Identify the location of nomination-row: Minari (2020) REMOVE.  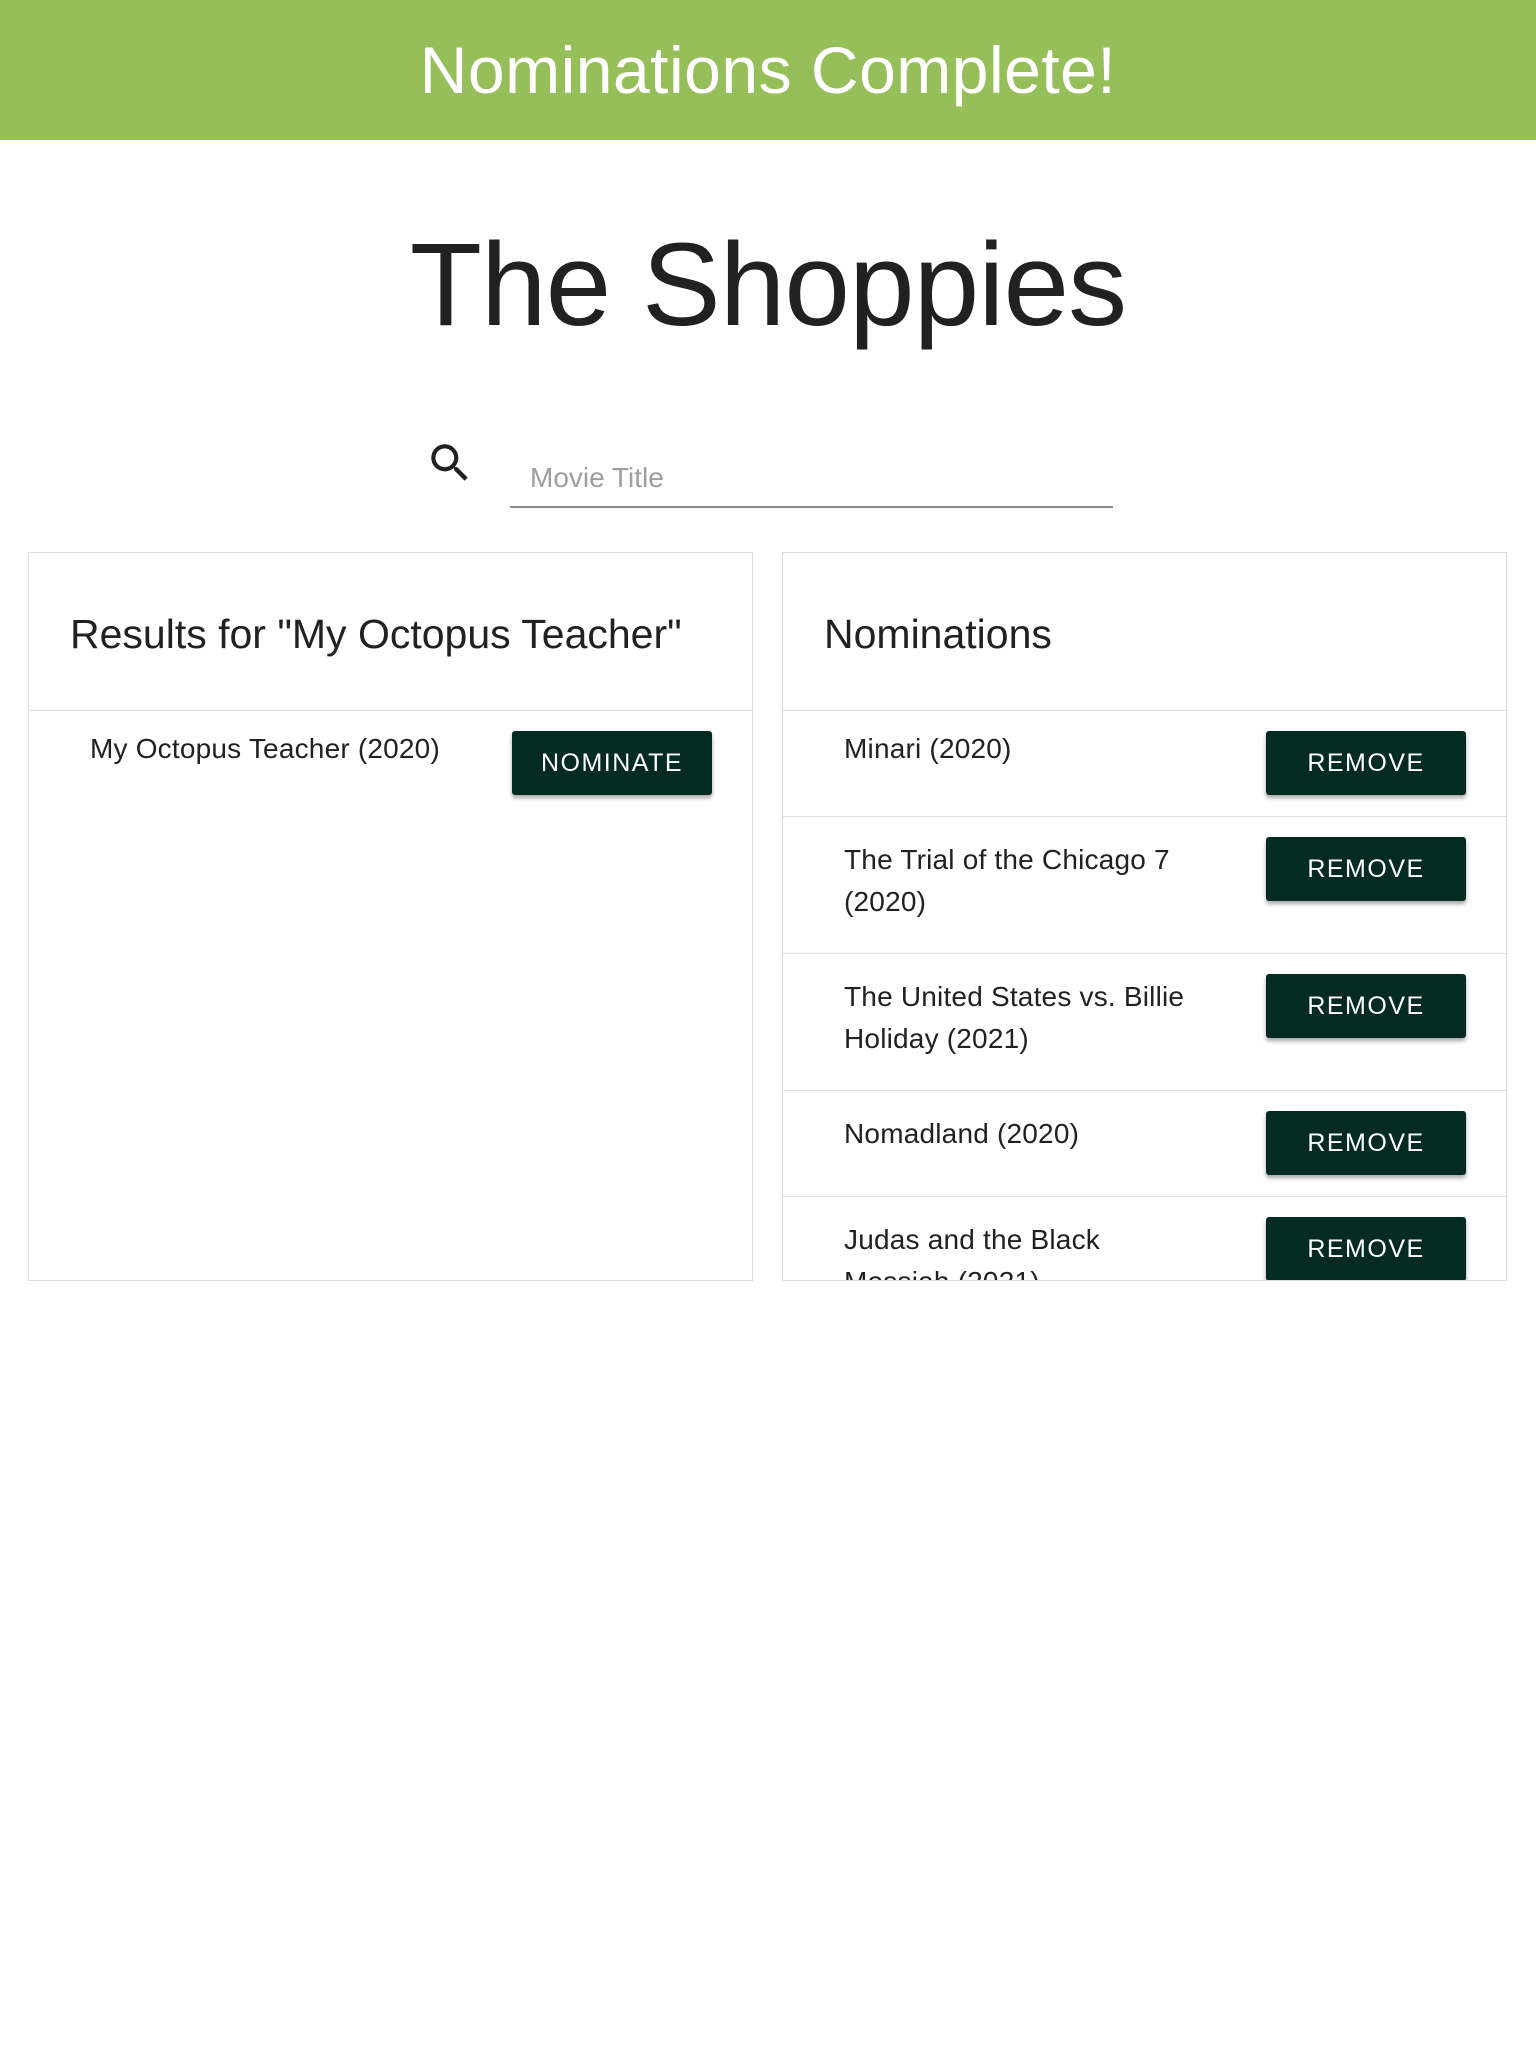
(1144, 764).